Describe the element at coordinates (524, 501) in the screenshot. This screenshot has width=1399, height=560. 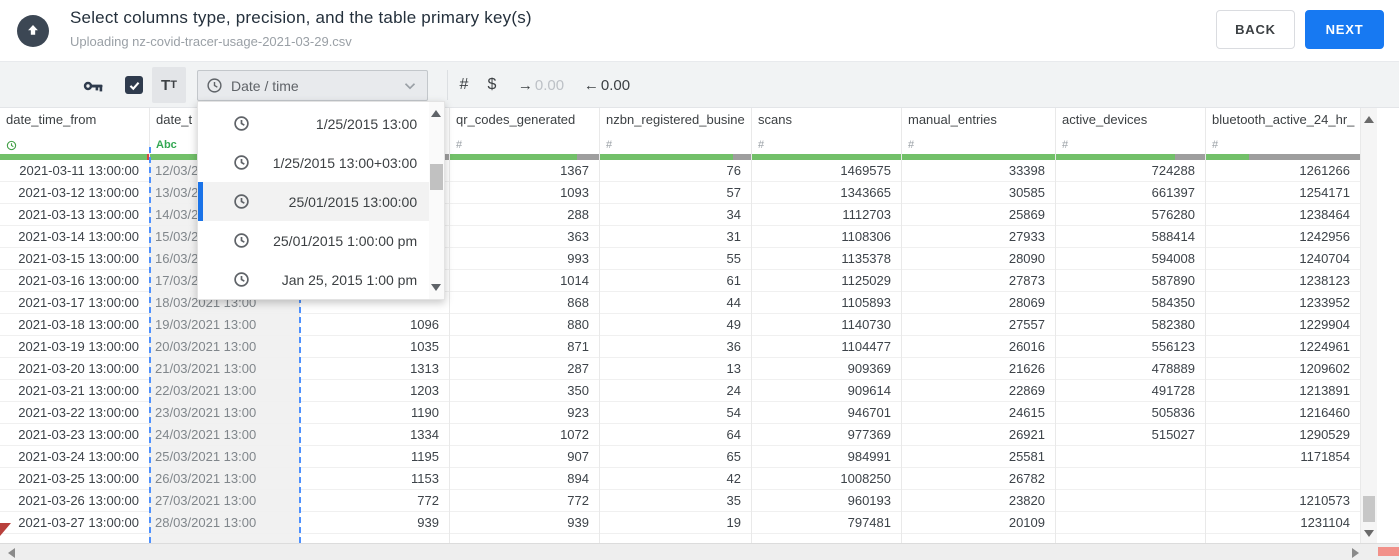
I see `table-cell: 772` at that location.